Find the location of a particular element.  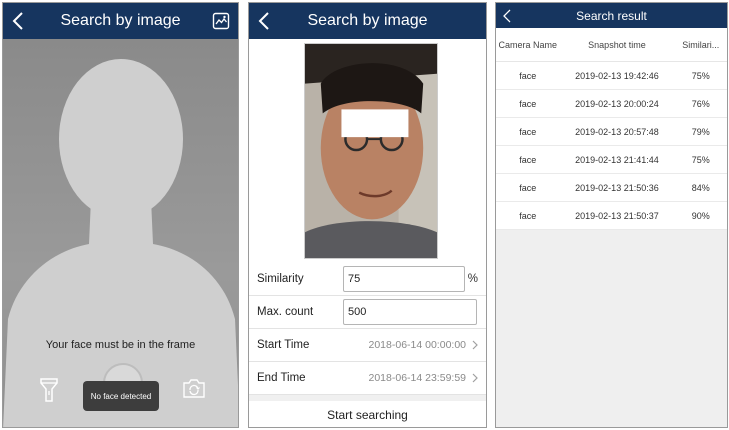

end-time-value: 2018-06-14 23:59:59 is located at coordinates (417, 378).